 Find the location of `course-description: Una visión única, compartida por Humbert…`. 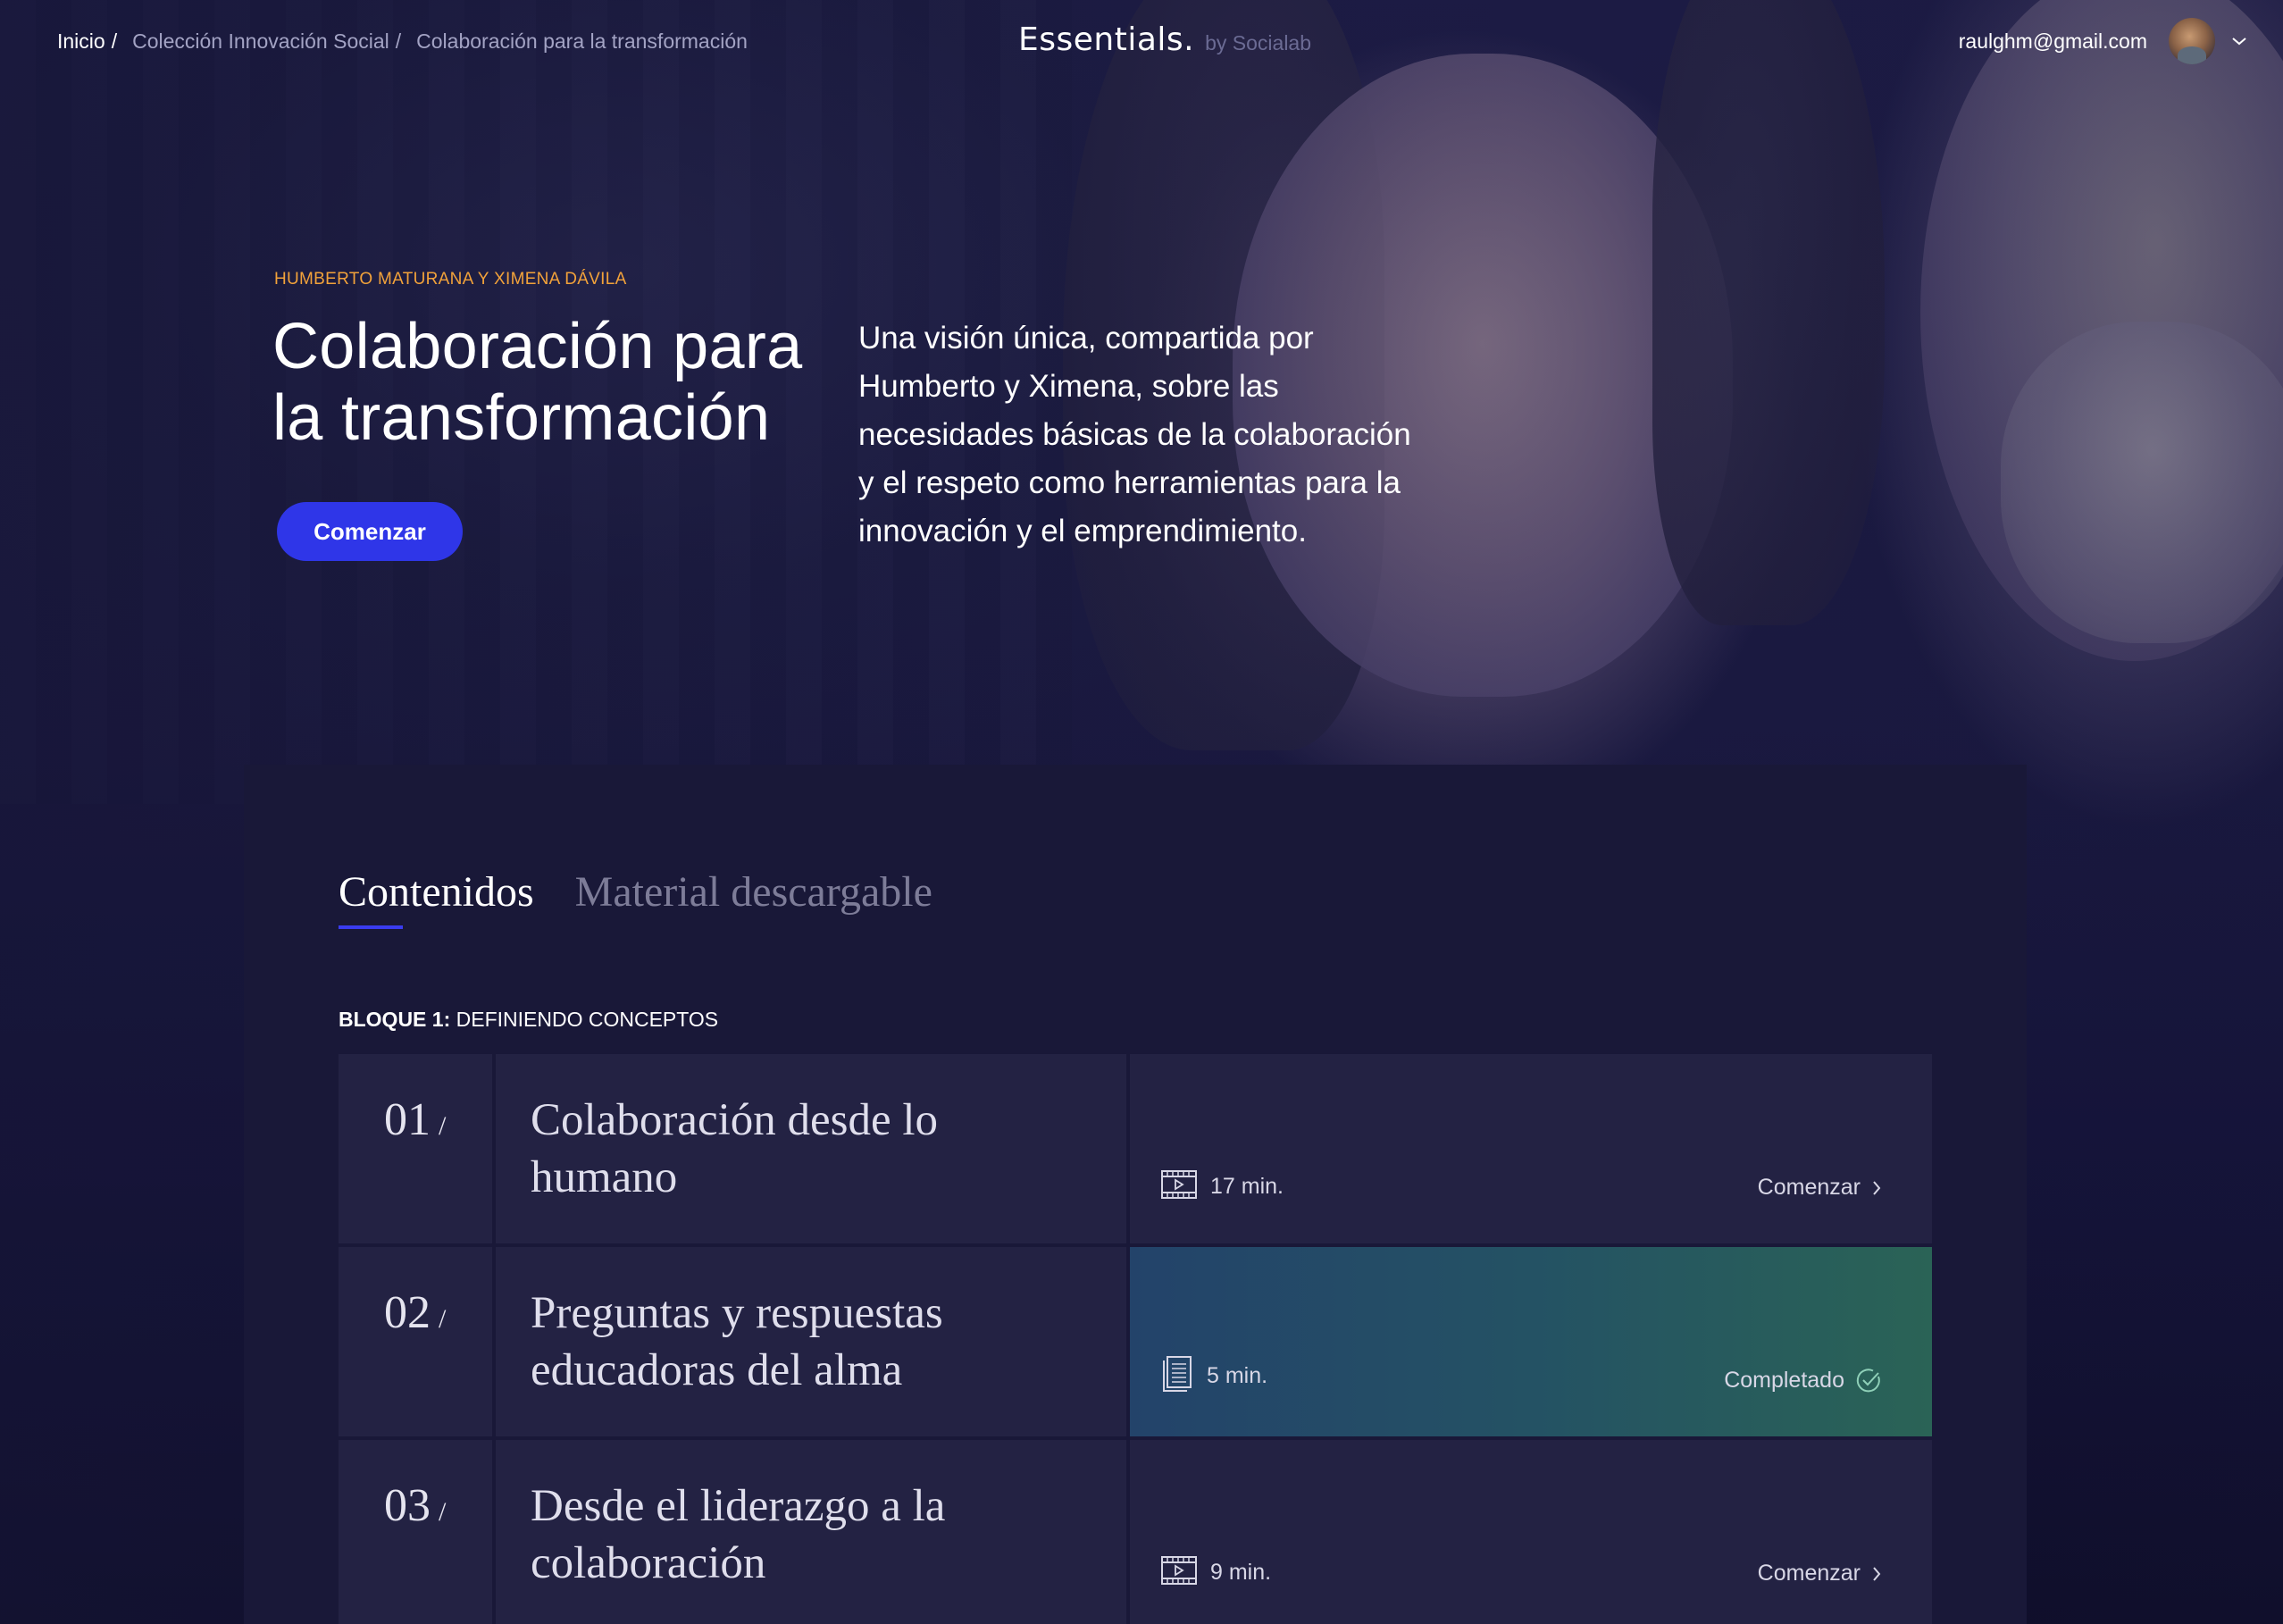

course-description: Una visión única, compartida por Humbert… is located at coordinates (1134, 435).